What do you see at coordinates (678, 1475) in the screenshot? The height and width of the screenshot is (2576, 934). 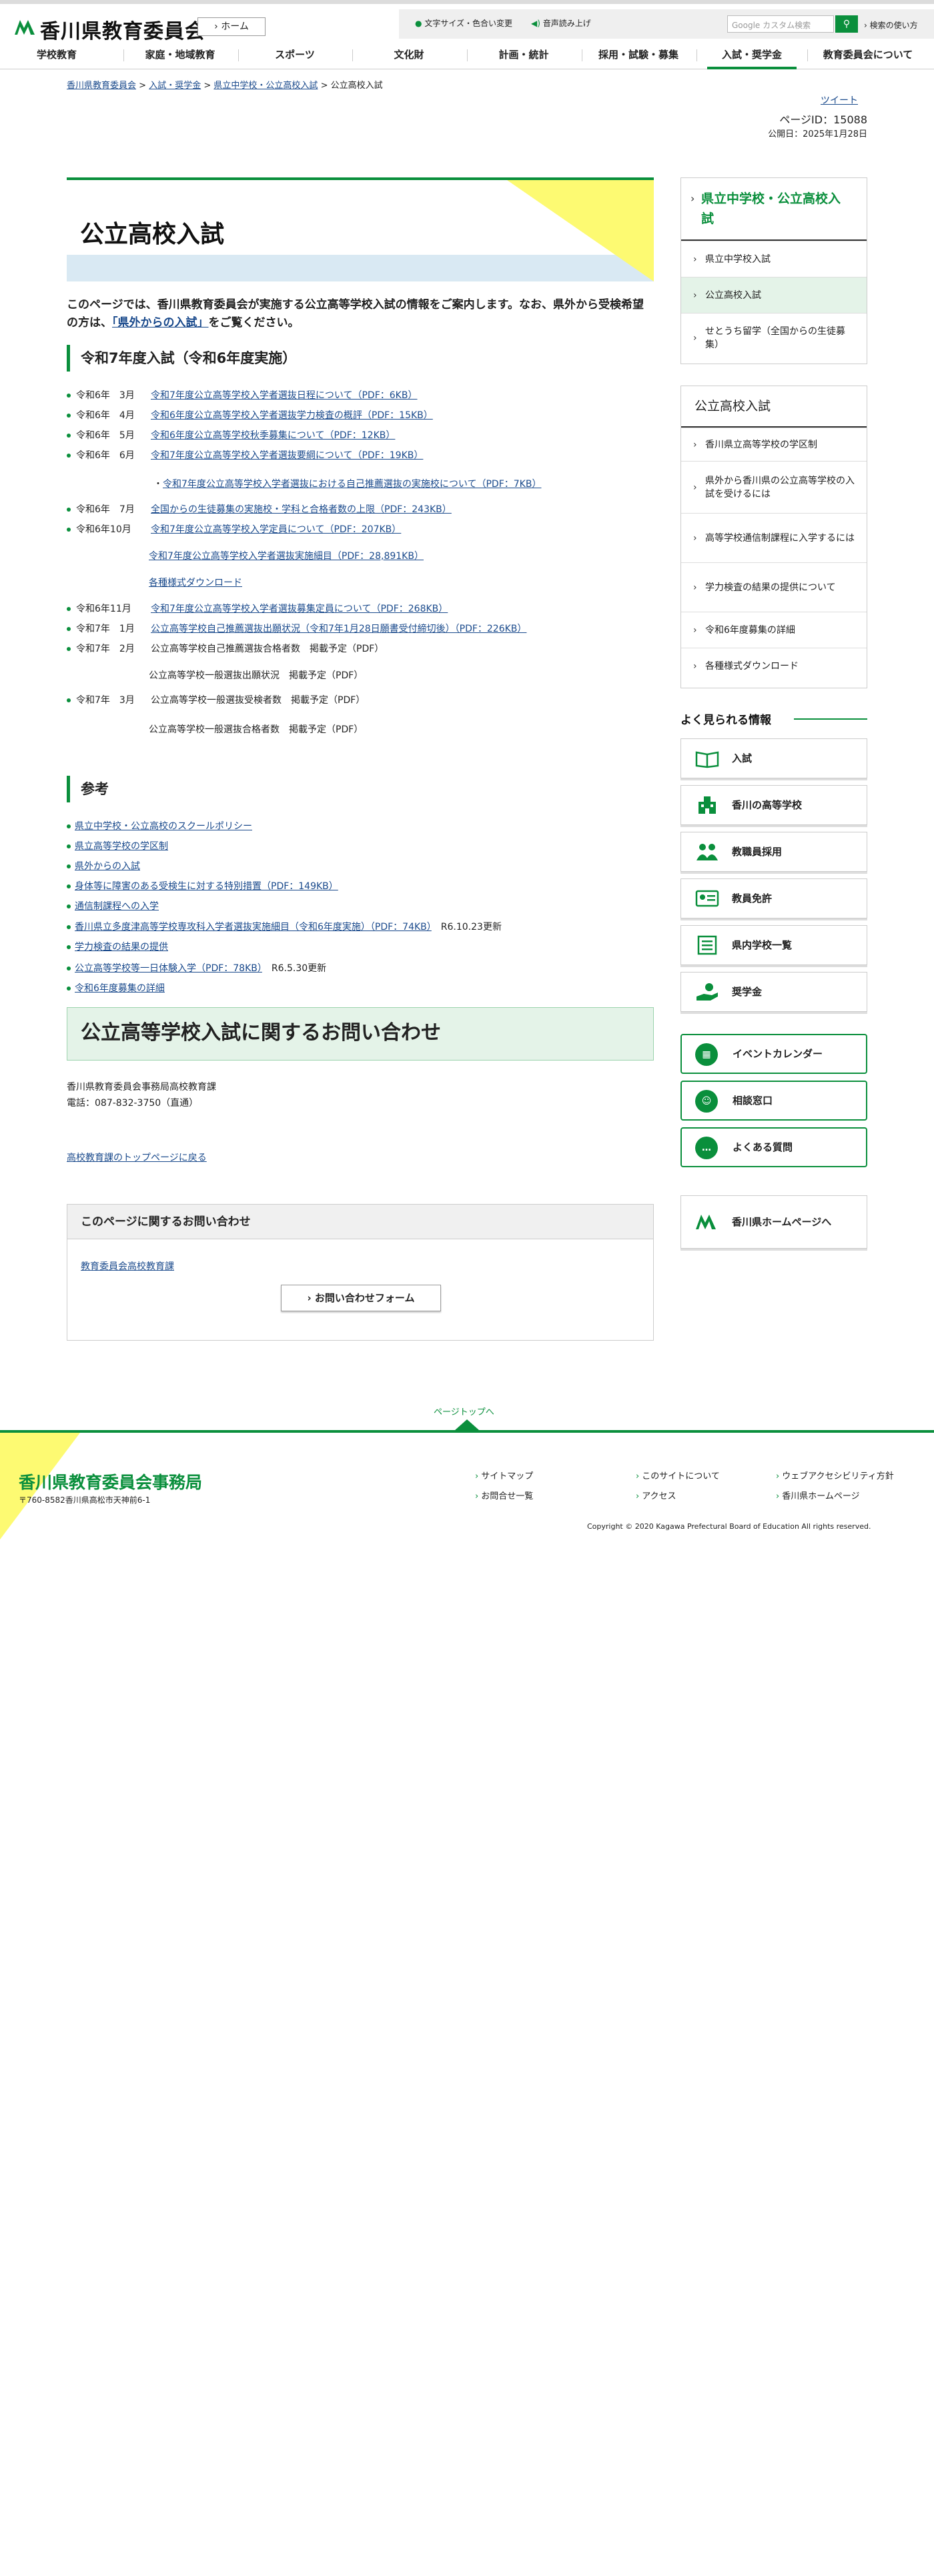 I see `footer-link-about-site: › このサイトについて` at bounding box center [678, 1475].